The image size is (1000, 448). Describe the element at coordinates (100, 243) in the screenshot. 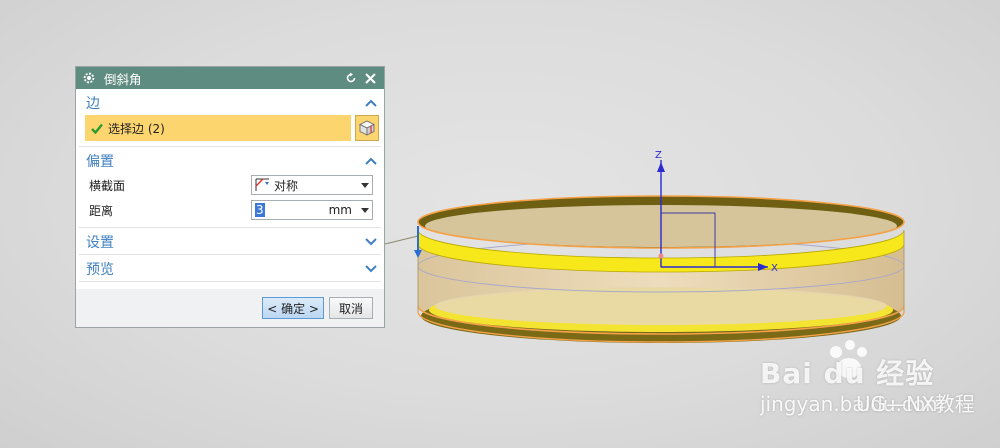

I see `settings-section-label: 设置` at that location.